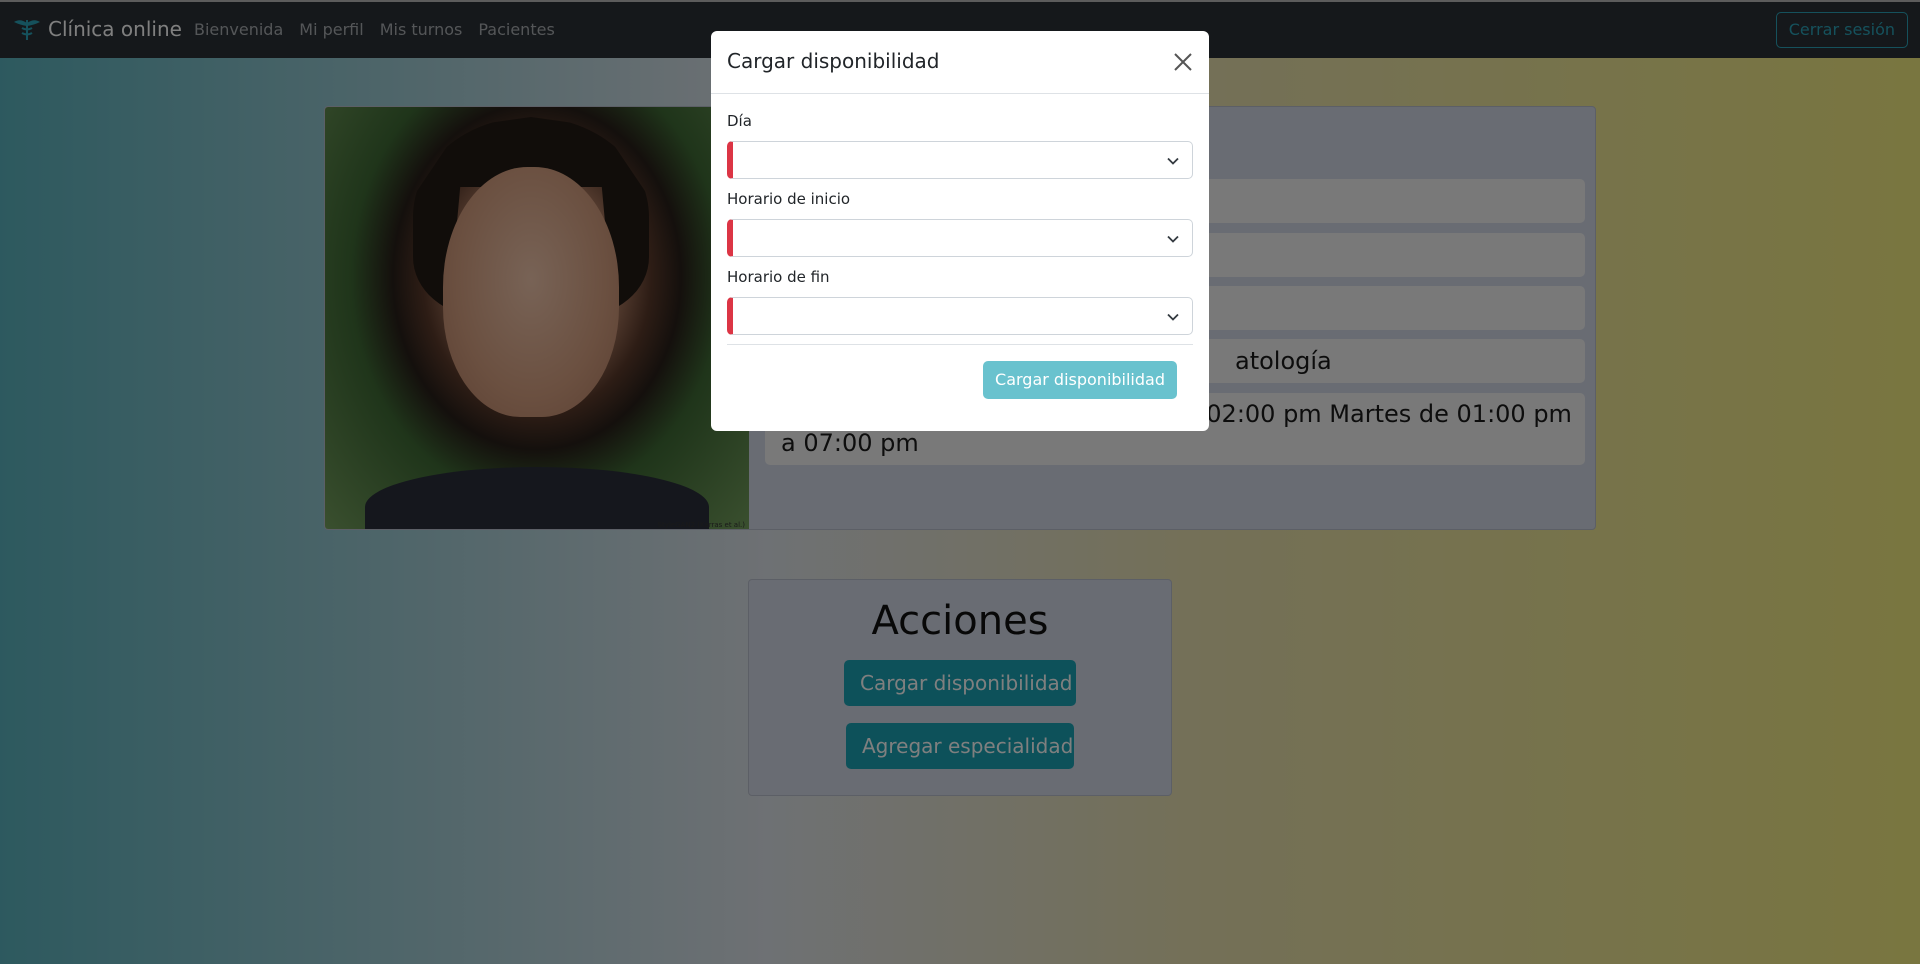  What do you see at coordinates (1183, 62) in the screenshot?
I see `close-icon` at bounding box center [1183, 62].